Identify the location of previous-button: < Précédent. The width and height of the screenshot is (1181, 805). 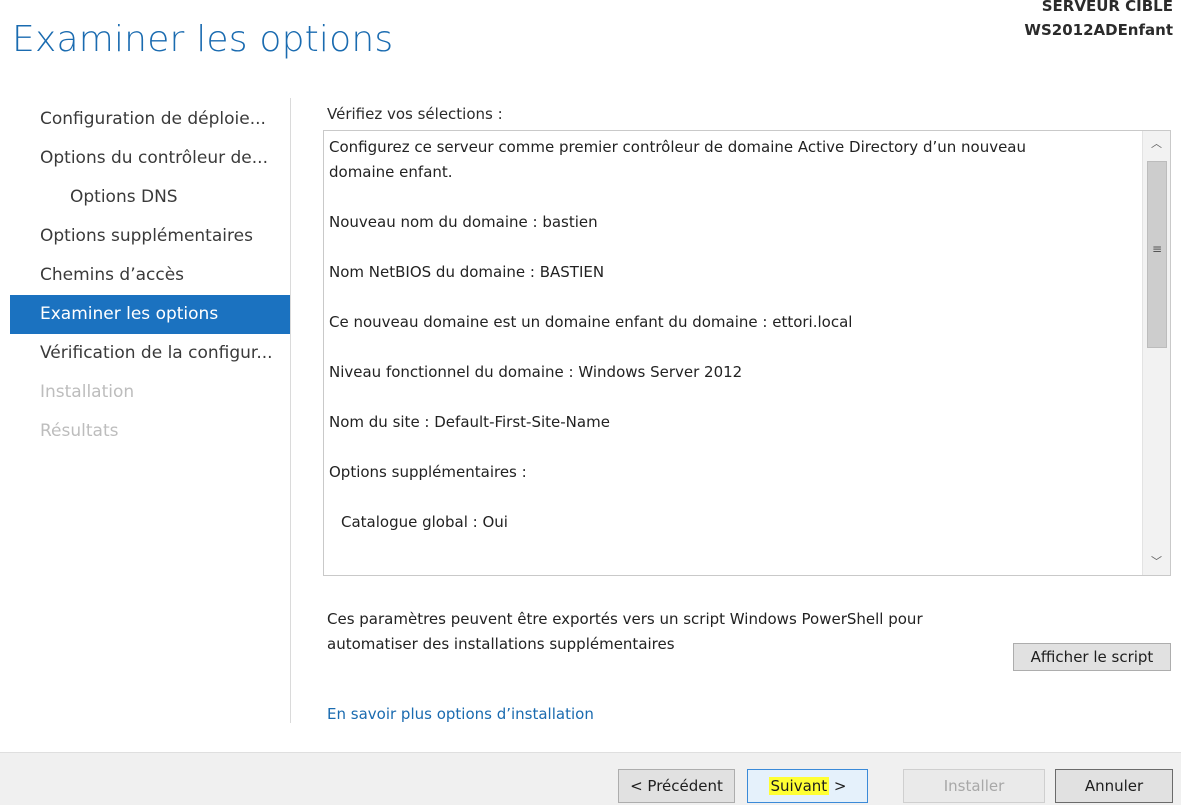
(676, 786).